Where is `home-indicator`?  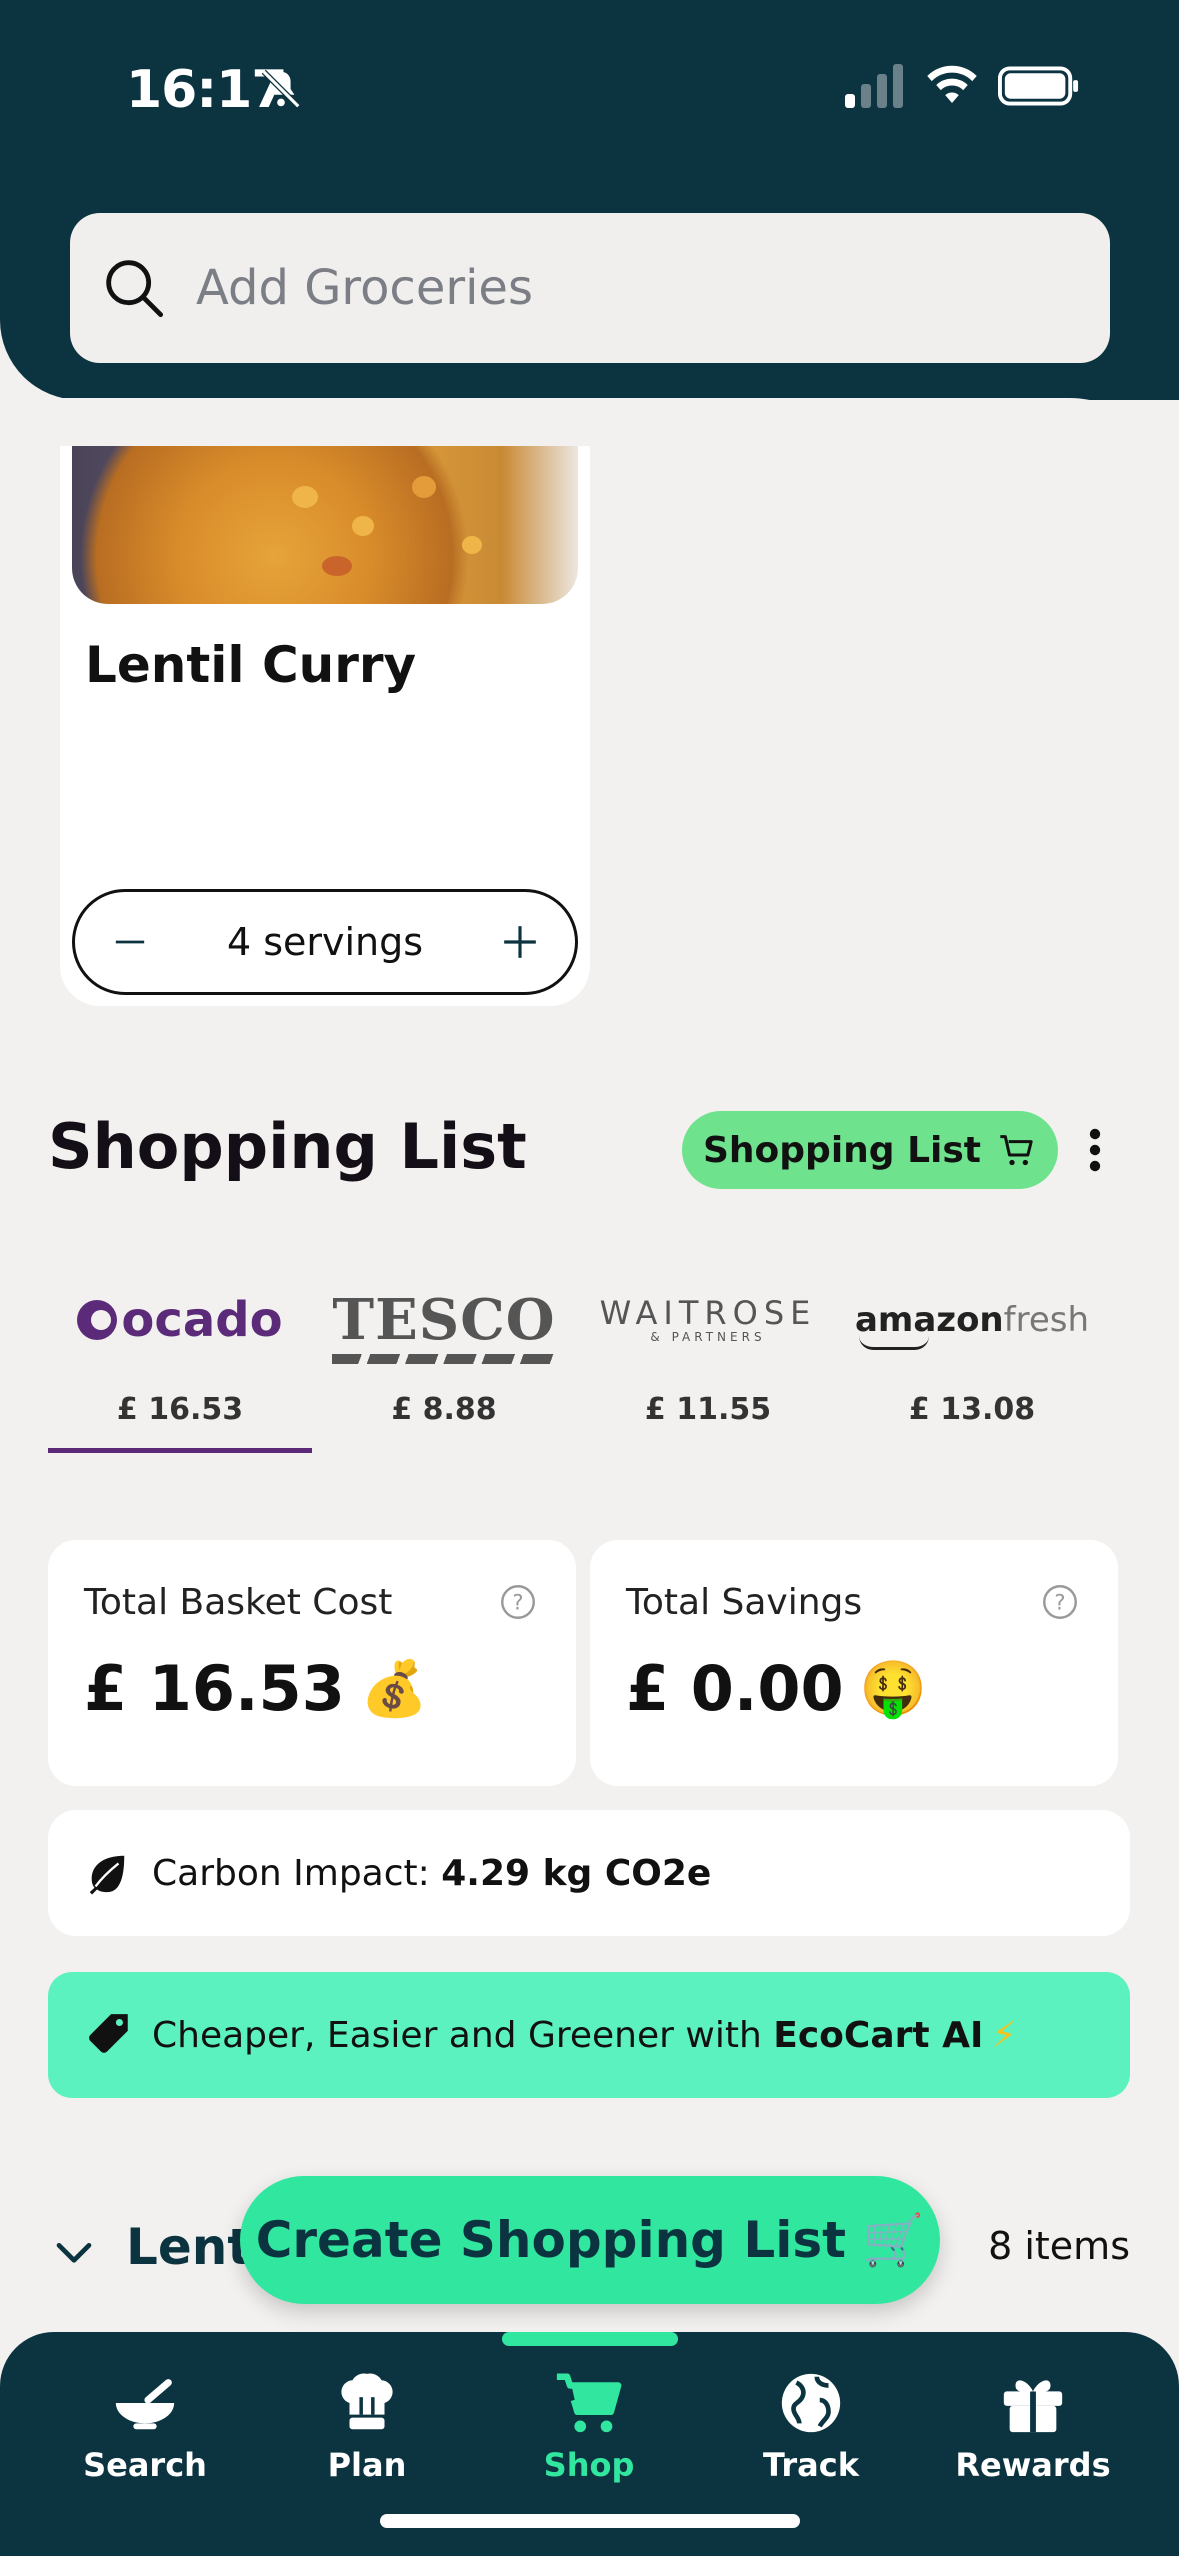
home-indicator is located at coordinates (590, 2521).